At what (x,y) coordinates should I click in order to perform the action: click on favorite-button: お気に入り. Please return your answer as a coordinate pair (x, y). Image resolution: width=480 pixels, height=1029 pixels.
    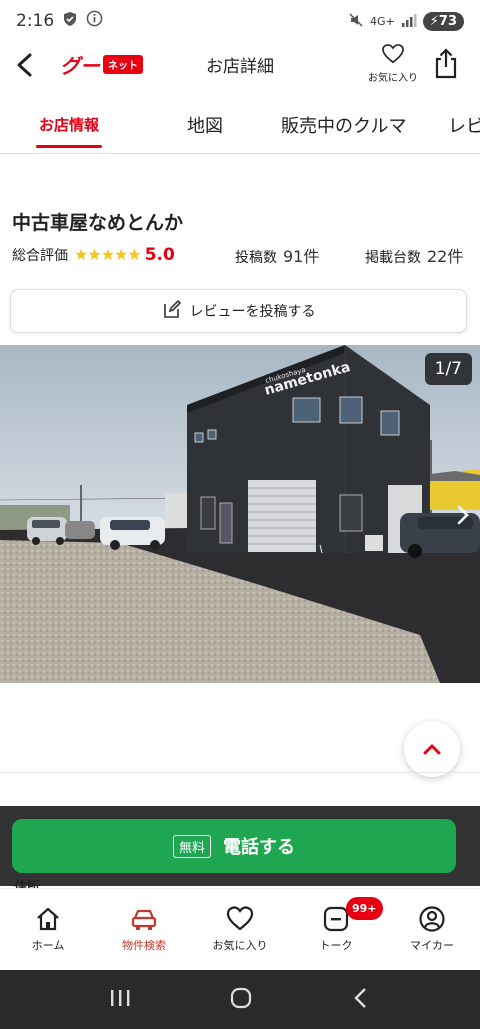
    Looking at the image, I should click on (393, 64).